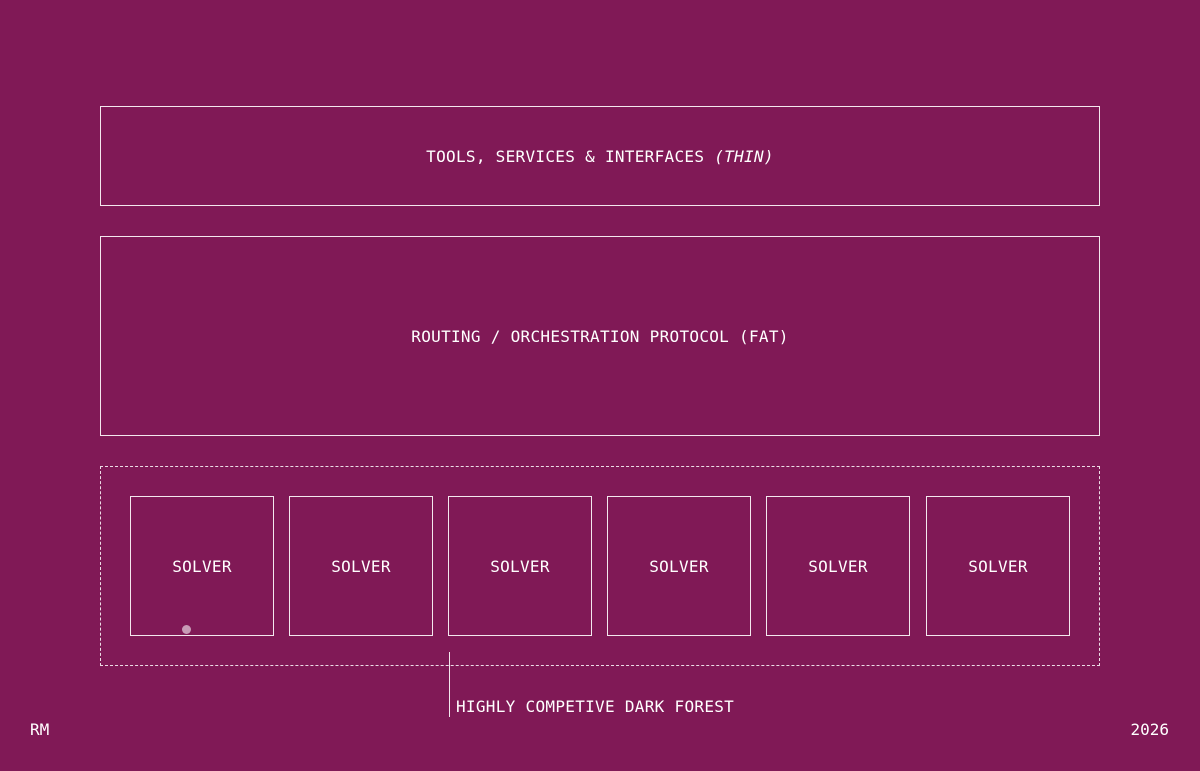  Describe the element at coordinates (449, 684) in the screenshot. I see `callout-line` at that location.